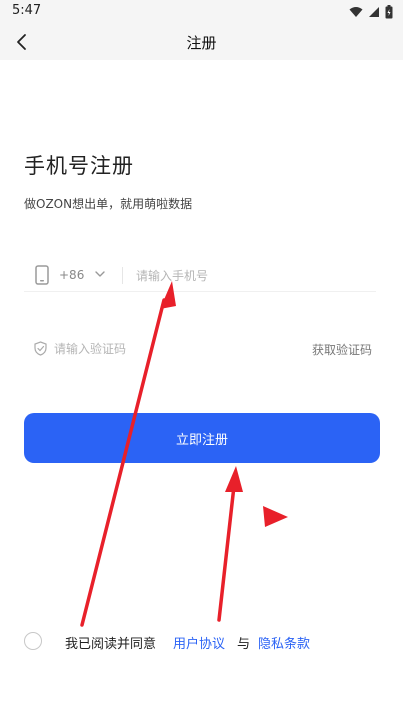 Image resolution: width=403 pixels, height=716 pixels. What do you see at coordinates (40, 348) in the screenshot?
I see `shield-check-icon` at bounding box center [40, 348].